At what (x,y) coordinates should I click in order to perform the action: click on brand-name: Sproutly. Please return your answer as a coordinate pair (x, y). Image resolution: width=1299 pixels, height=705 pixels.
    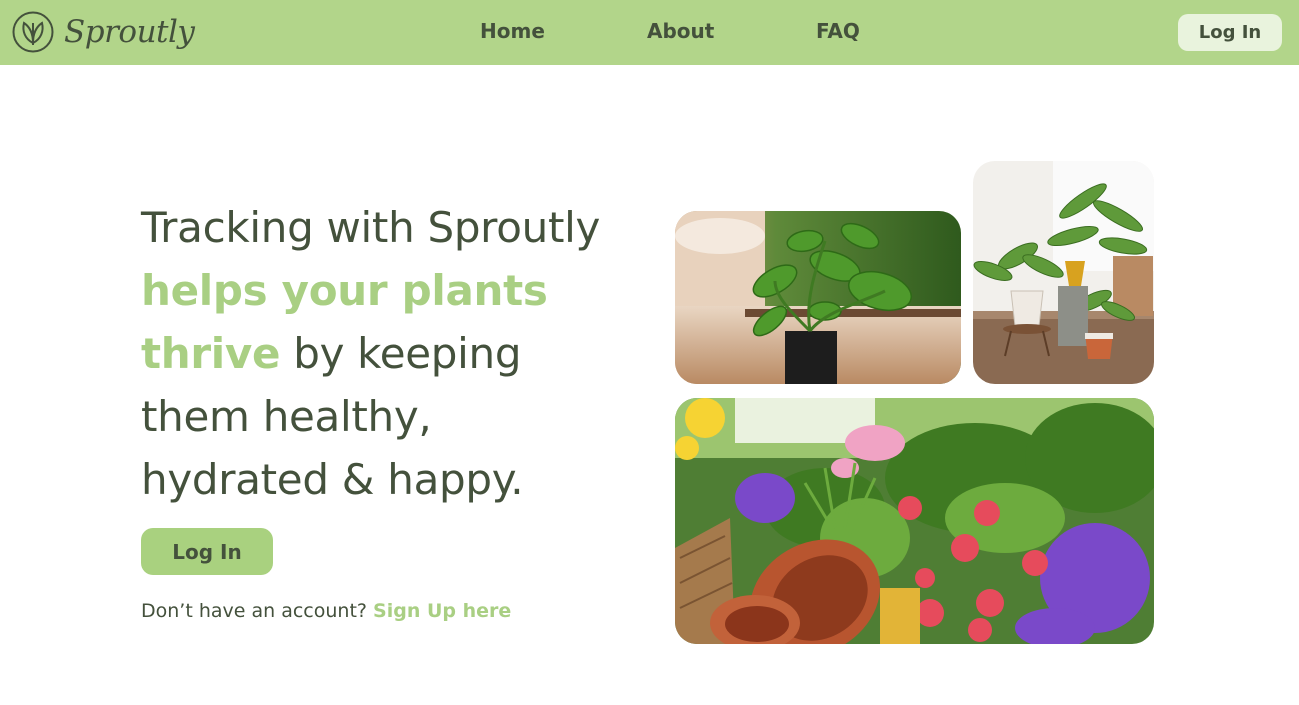
    Looking at the image, I should click on (129, 32).